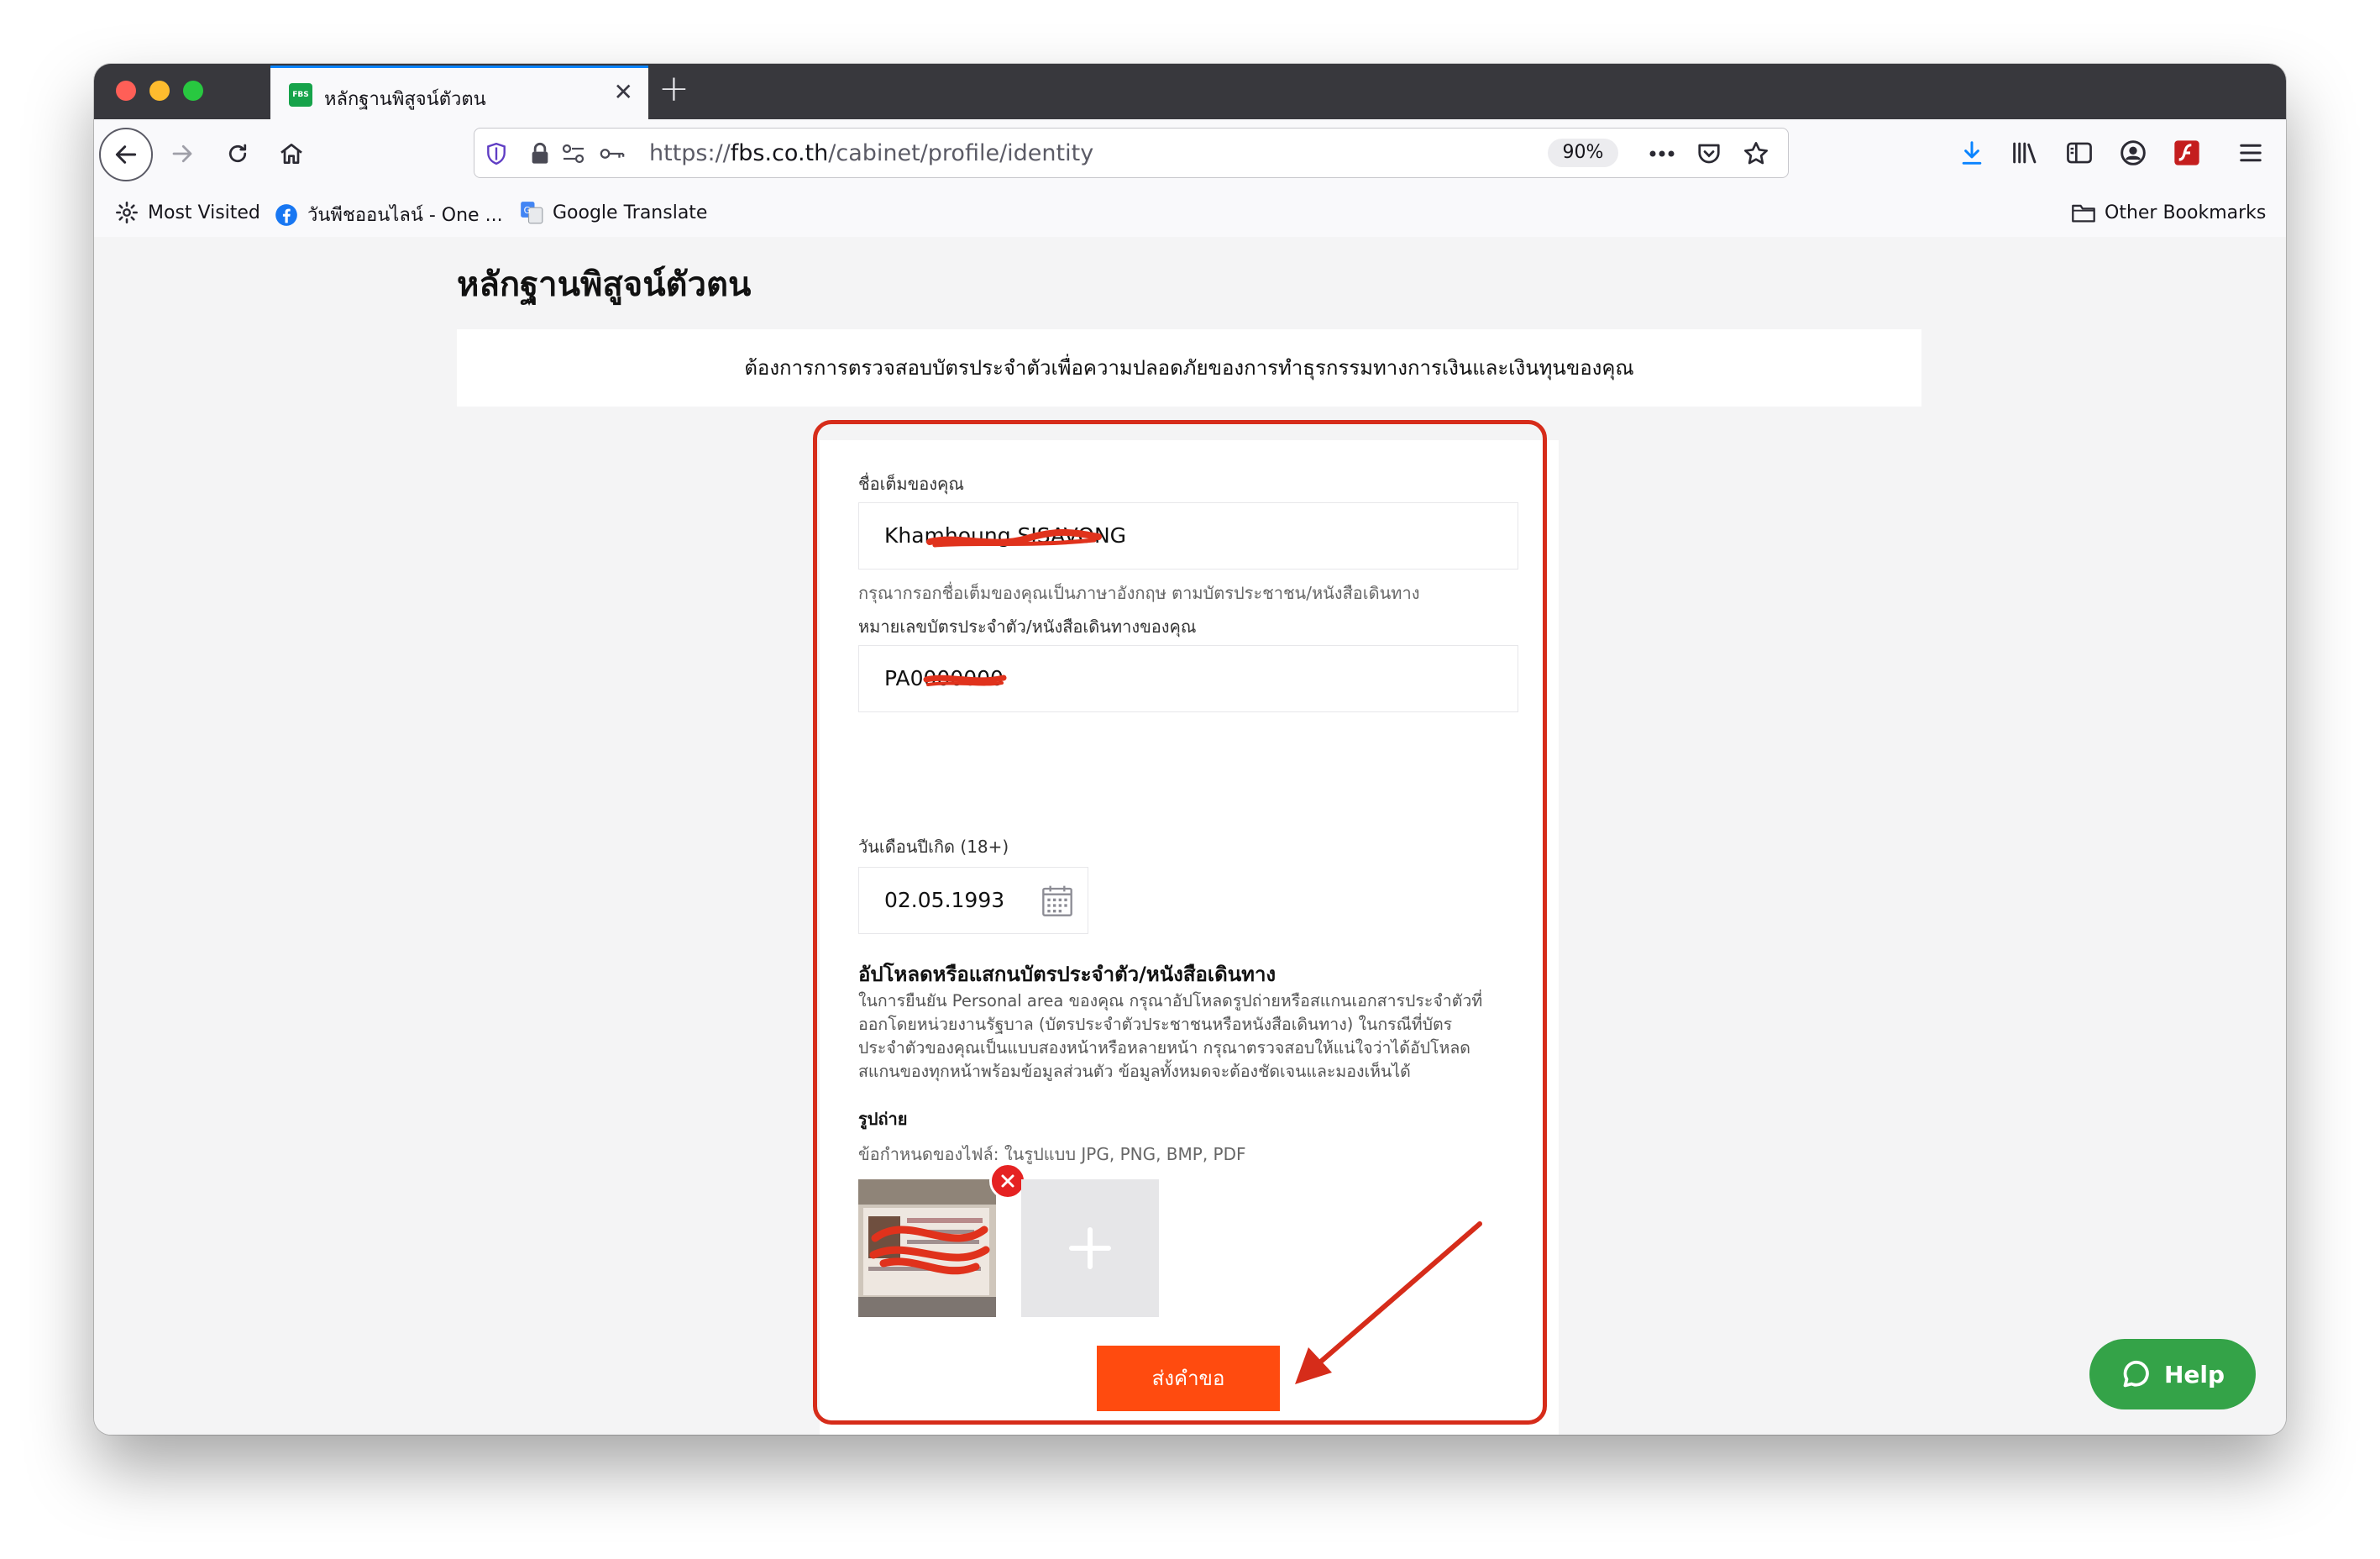  I want to click on reload-button, so click(238, 154).